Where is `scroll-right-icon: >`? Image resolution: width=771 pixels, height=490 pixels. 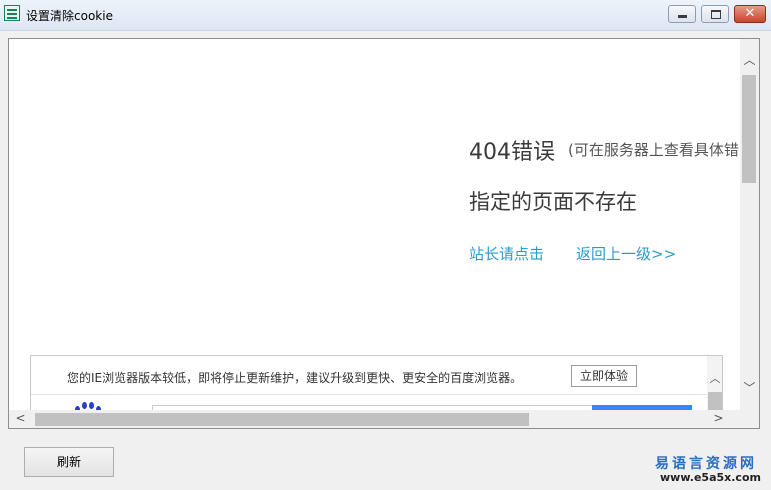 scroll-right-icon: > is located at coordinates (718, 418).